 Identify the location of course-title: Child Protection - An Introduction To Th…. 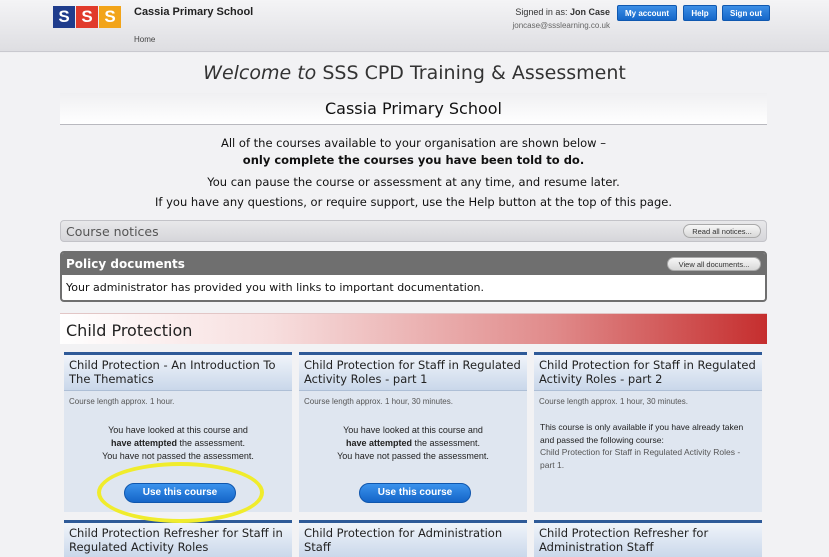
(172, 372).